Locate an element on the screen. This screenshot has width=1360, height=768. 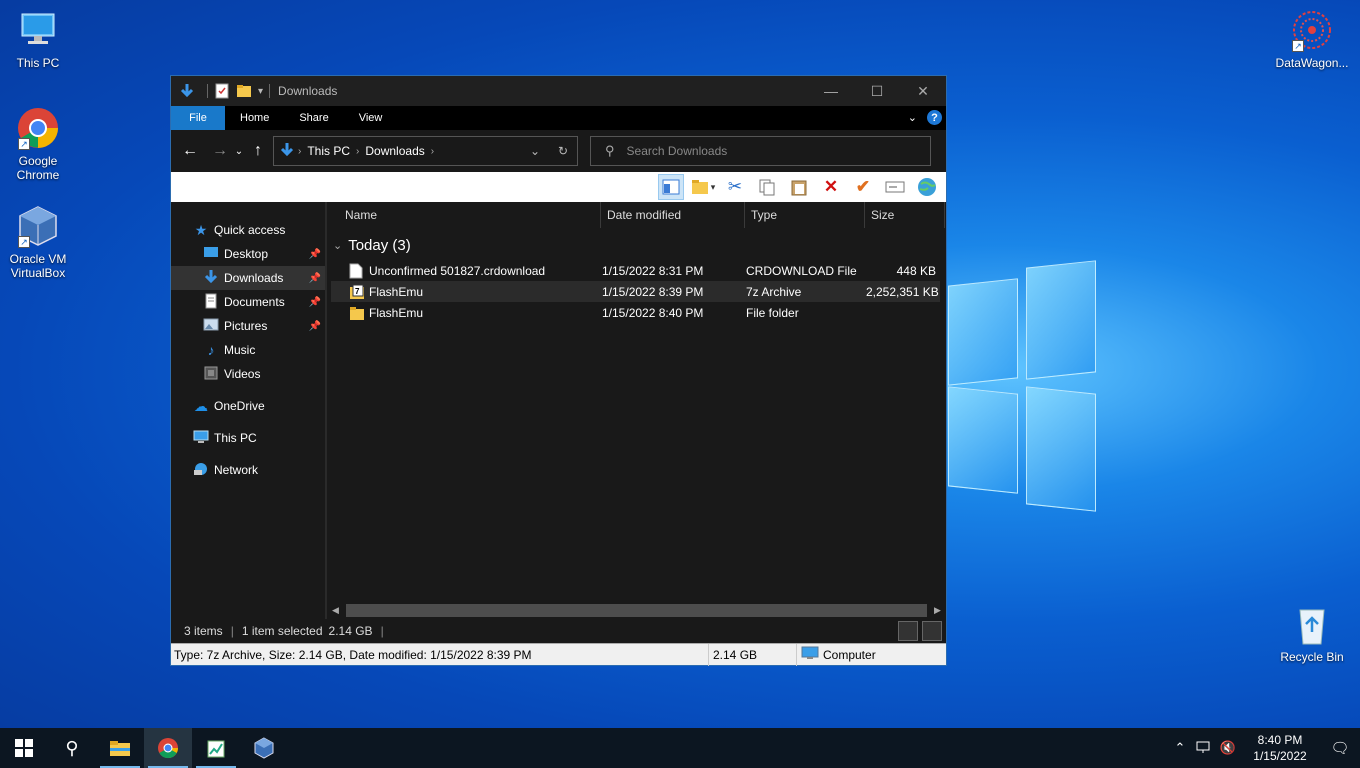
scrollbar-thumb is located at coordinates (636, 610).